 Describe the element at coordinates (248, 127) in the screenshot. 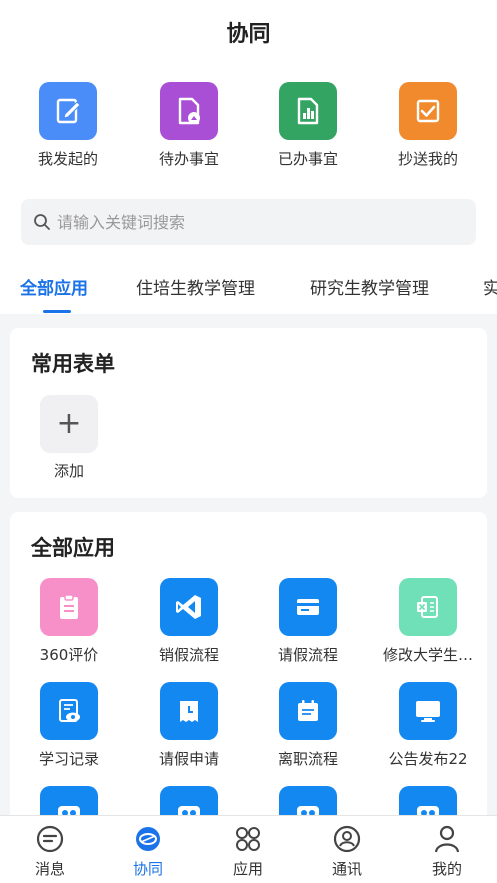

I see `quick-actions: 我发起的 待办事宜 已办事宜 抄送我的` at that location.